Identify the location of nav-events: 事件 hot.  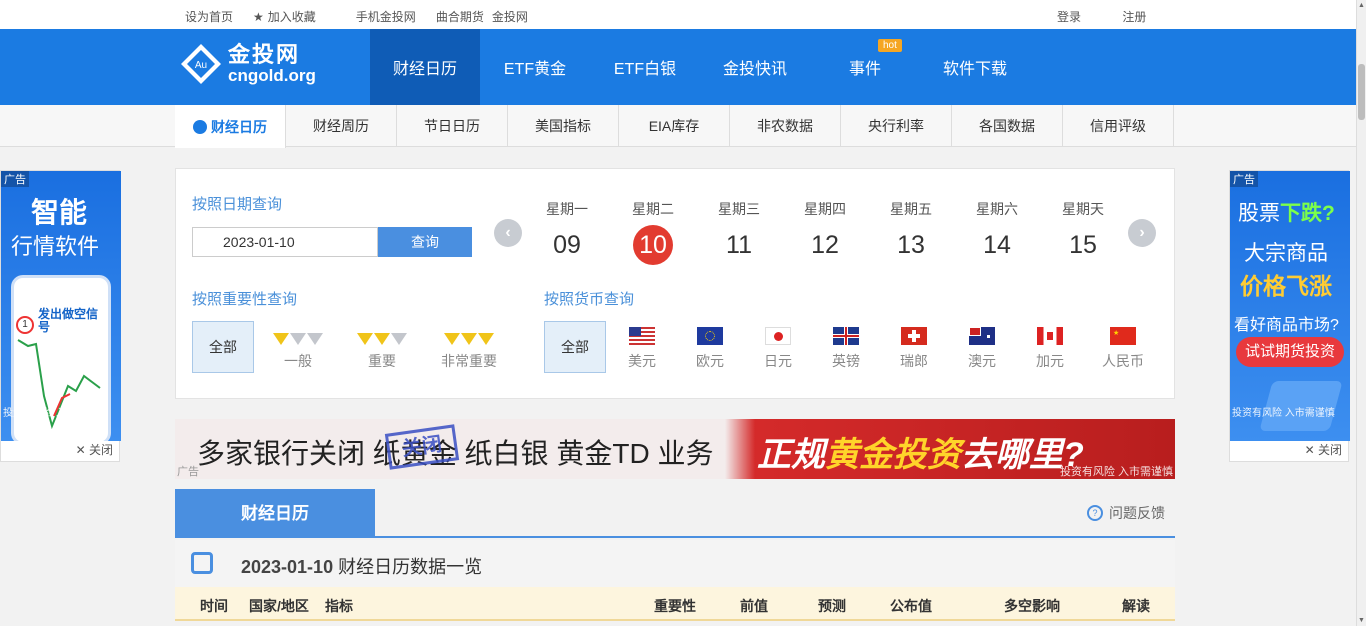
(865, 67).